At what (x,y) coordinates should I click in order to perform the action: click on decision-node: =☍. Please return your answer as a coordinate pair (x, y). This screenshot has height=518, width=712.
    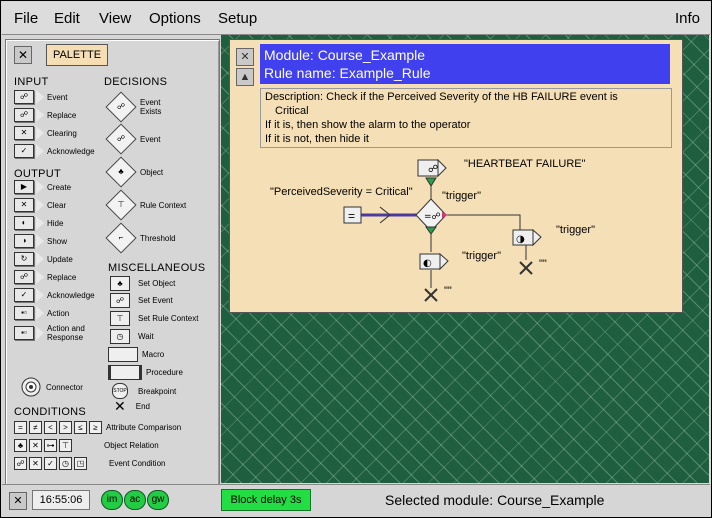
    Looking at the image, I should click on (431, 216).